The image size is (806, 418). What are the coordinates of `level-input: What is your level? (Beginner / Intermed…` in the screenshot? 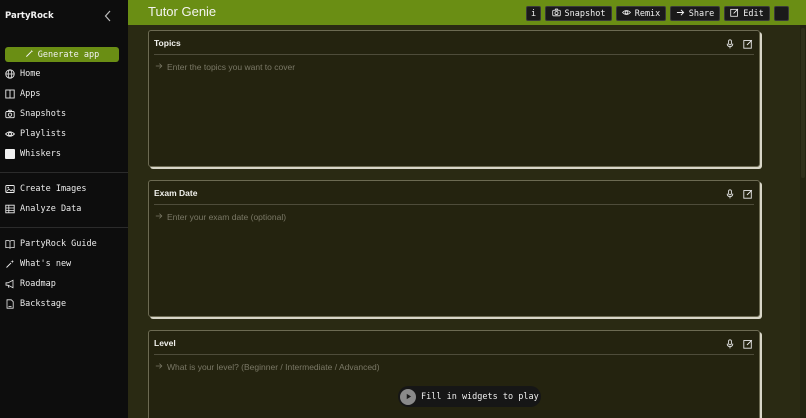 It's located at (267, 367).